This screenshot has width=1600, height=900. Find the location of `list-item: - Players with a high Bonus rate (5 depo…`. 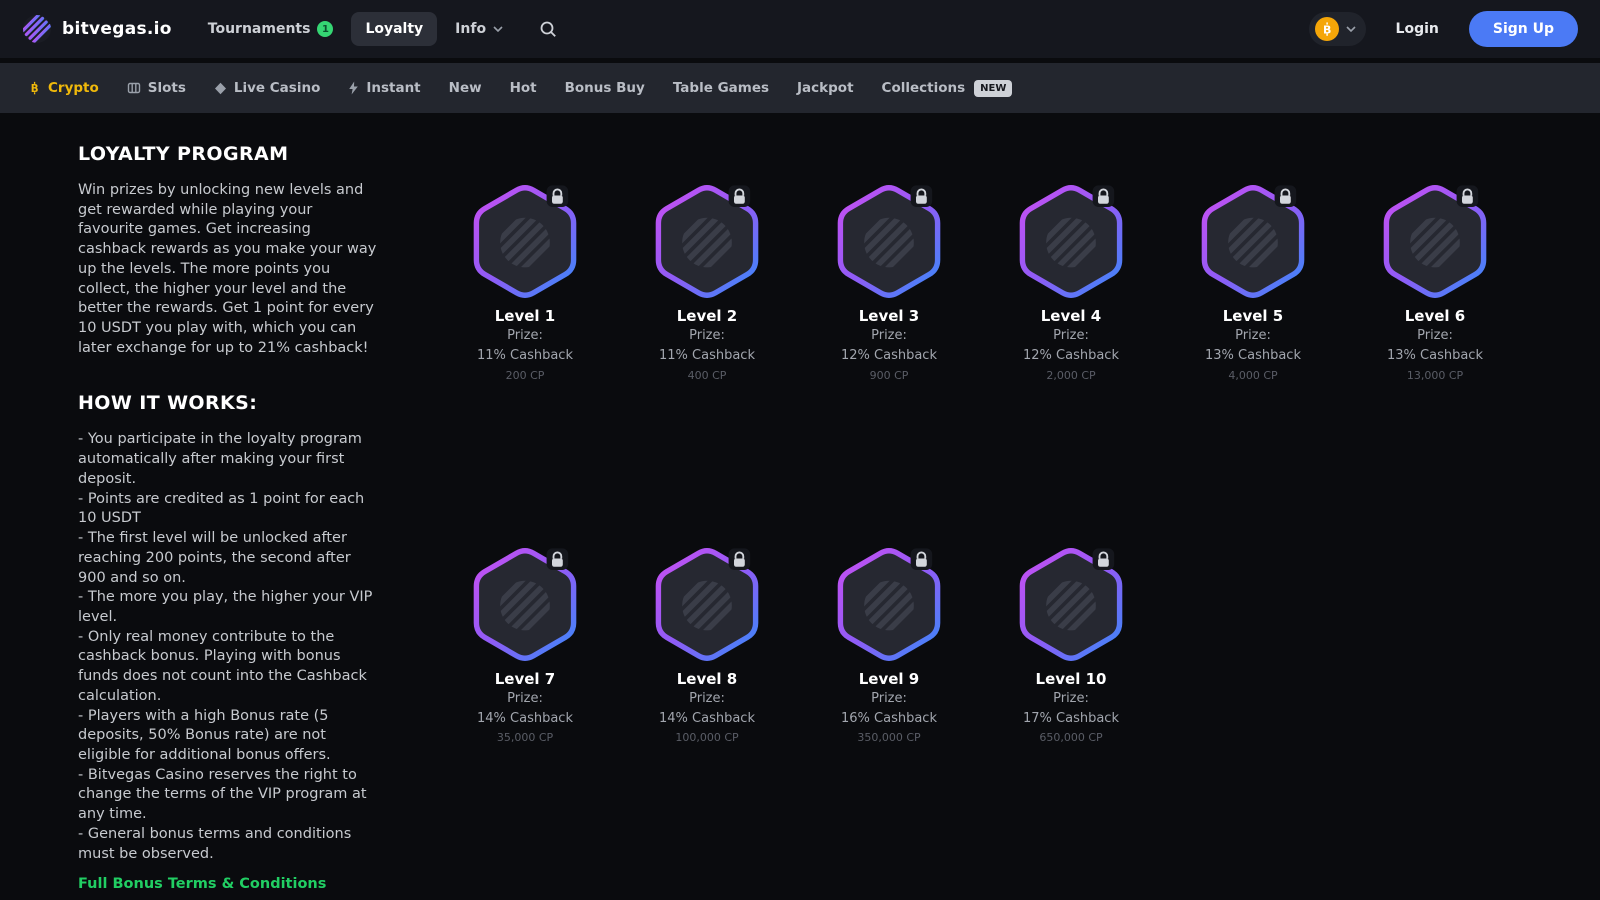

list-item: - Players with a high Bonus rate (5 depo… is located at coordinates (204, 735).